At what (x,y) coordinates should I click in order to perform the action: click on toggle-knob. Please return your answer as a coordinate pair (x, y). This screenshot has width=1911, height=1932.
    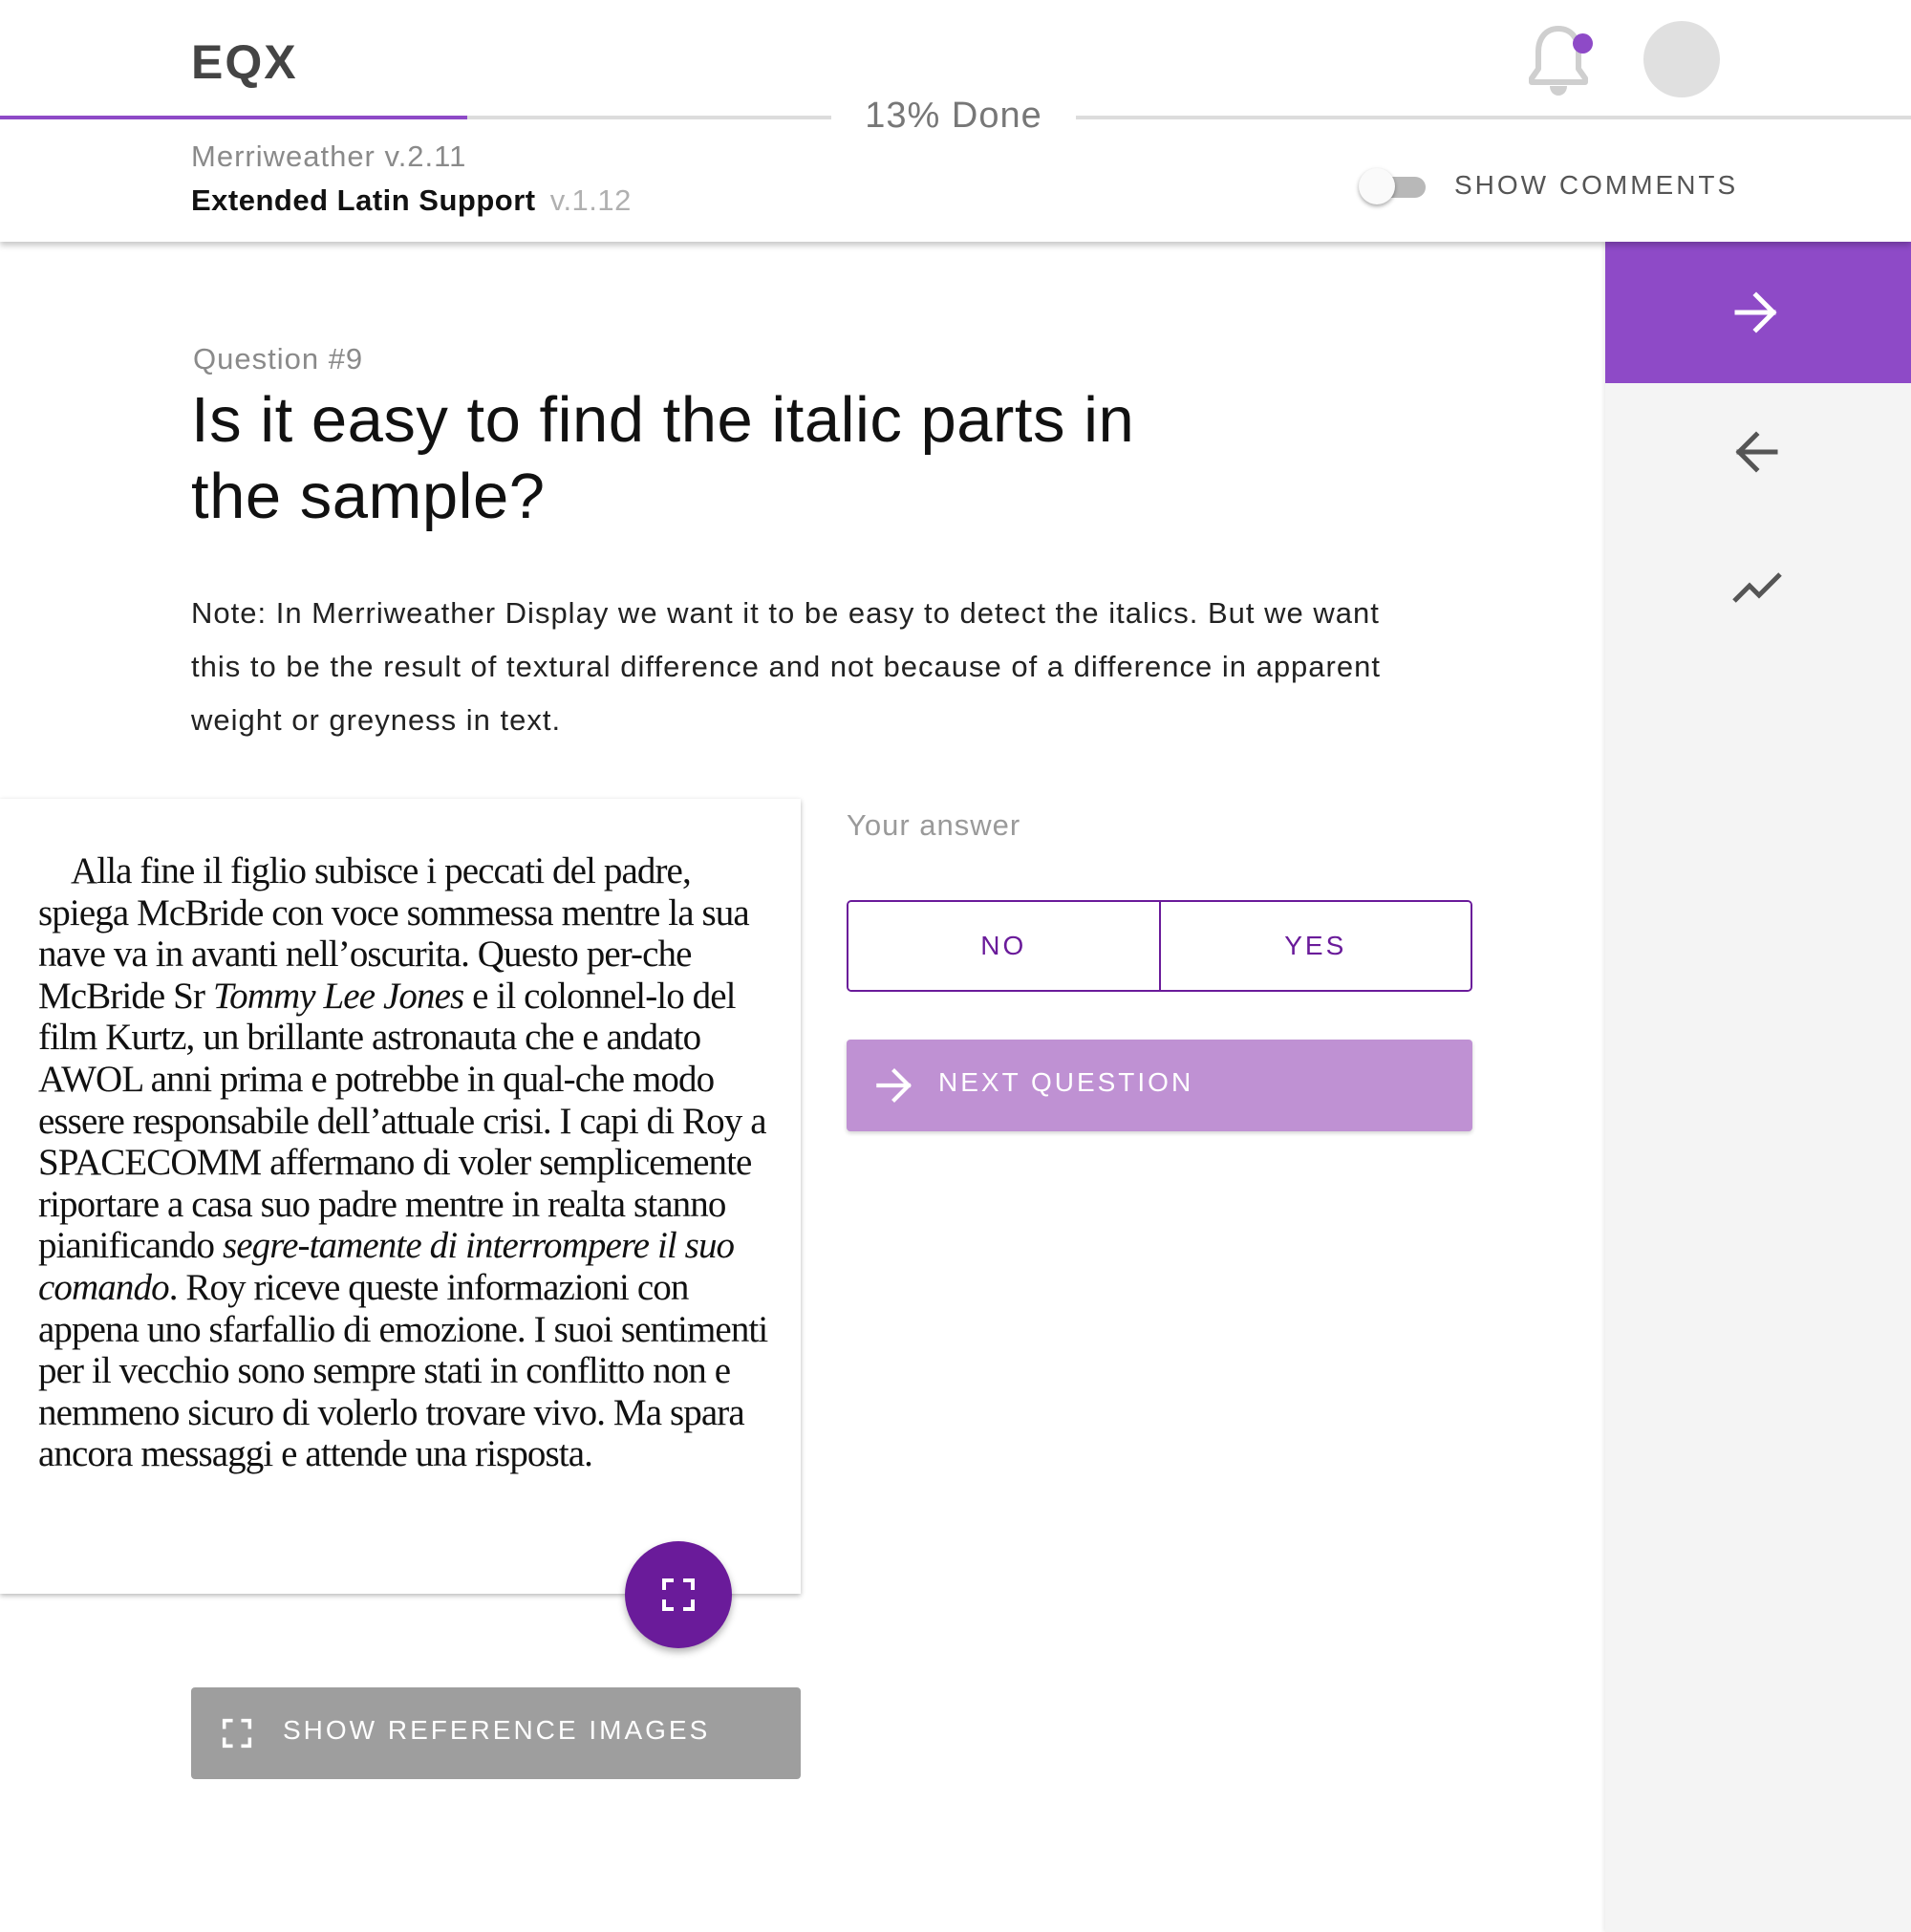
    Looking at the image, I should click on (1377, 186).